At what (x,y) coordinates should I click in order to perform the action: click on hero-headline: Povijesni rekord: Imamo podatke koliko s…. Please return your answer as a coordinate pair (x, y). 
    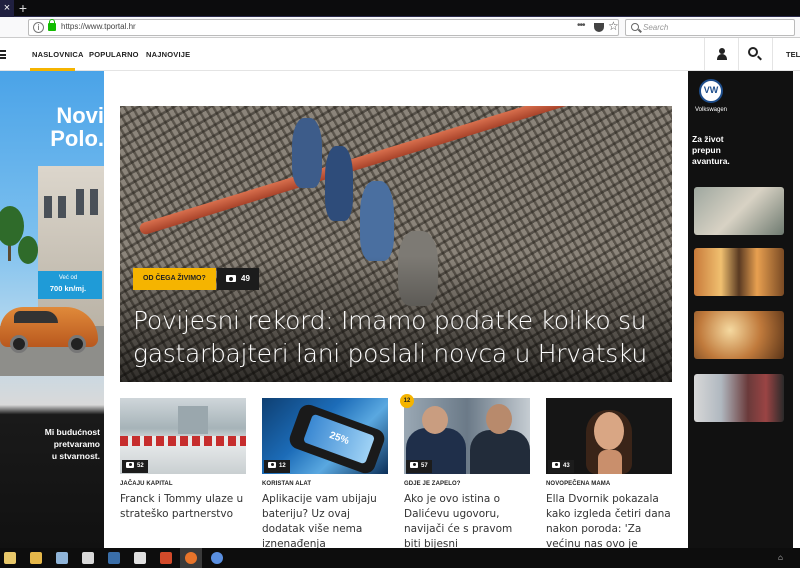
    Looking at the image, I should click on (398, 337).